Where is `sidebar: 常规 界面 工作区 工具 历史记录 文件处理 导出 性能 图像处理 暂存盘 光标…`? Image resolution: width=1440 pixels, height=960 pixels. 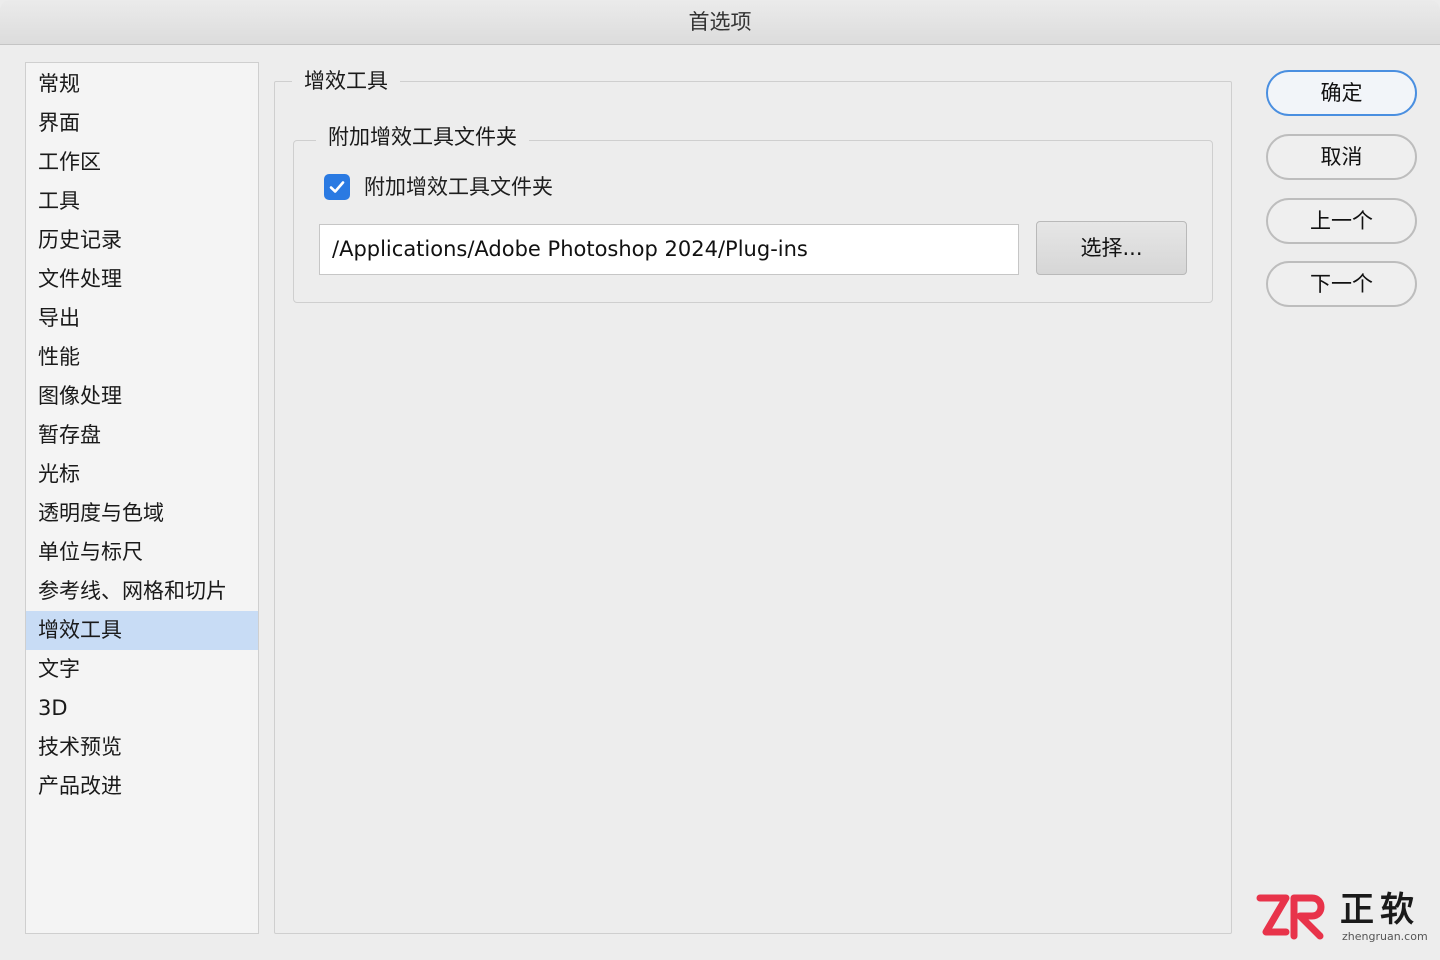
sidebar: 常规 界面 工作区 工具 历史记录 文件处理 导出 性能 图像处理 暂存盘 光标… is located at coordinates (142, 498).